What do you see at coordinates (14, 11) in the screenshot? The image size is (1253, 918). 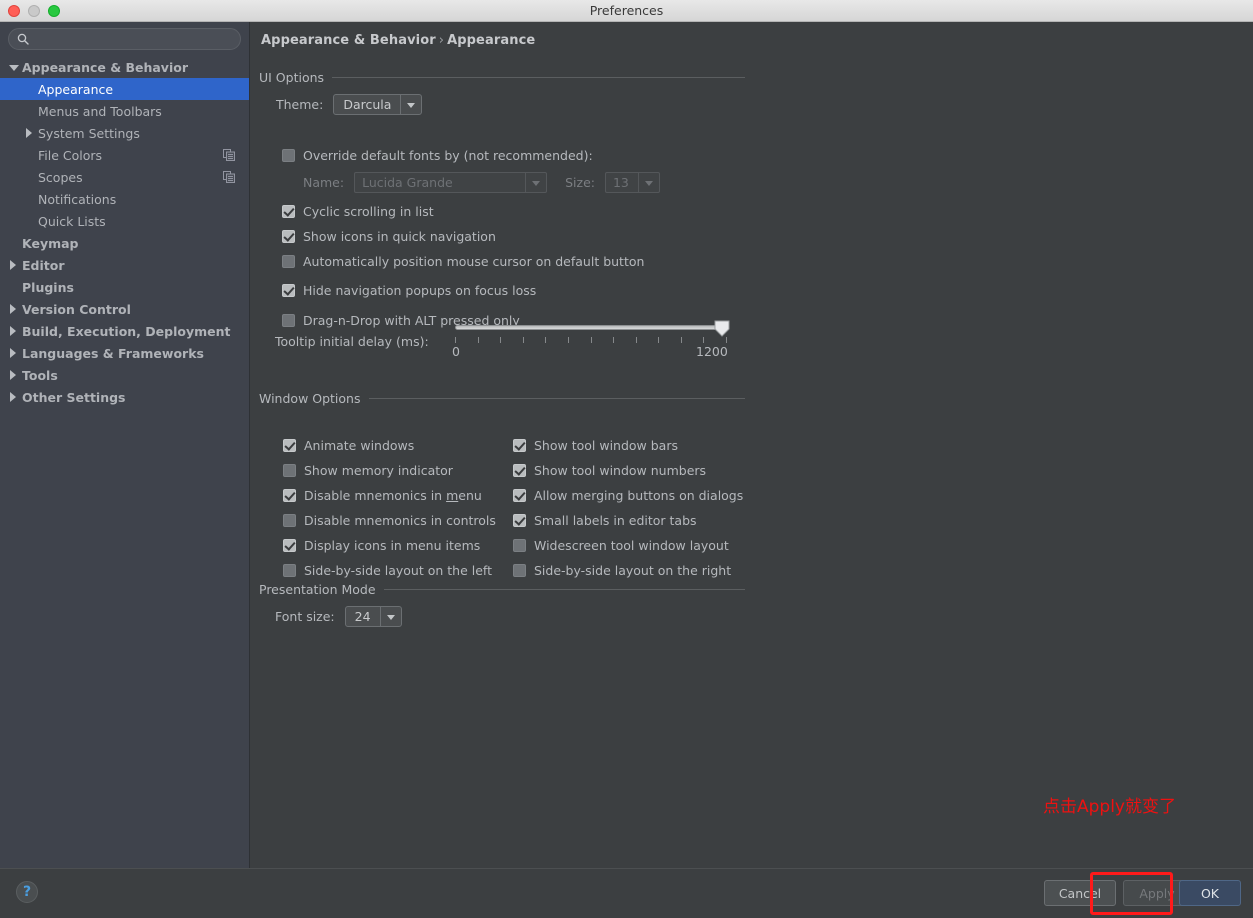 I see `close-window-button` at bounding box center [14, 11].